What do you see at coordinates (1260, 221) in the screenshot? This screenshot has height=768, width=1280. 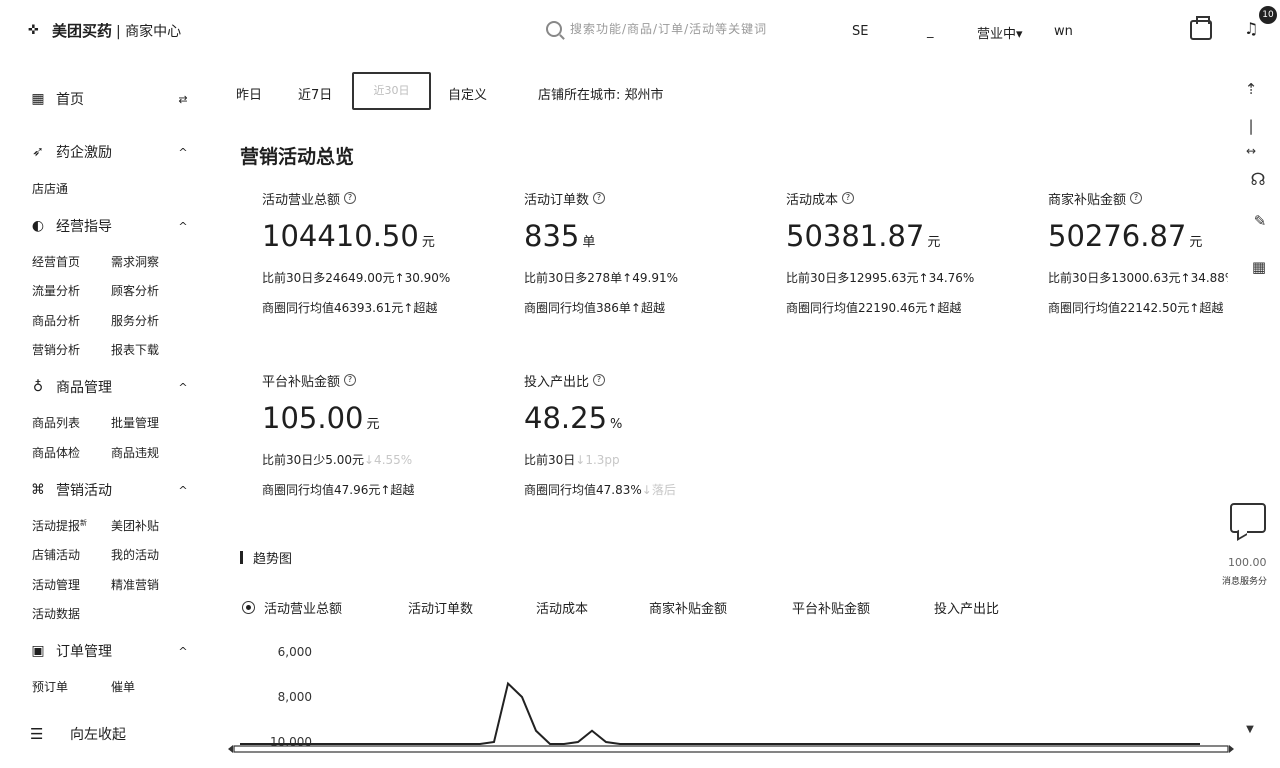 I see `pencil-icon: ✎` at bounding box center [1260, 221].